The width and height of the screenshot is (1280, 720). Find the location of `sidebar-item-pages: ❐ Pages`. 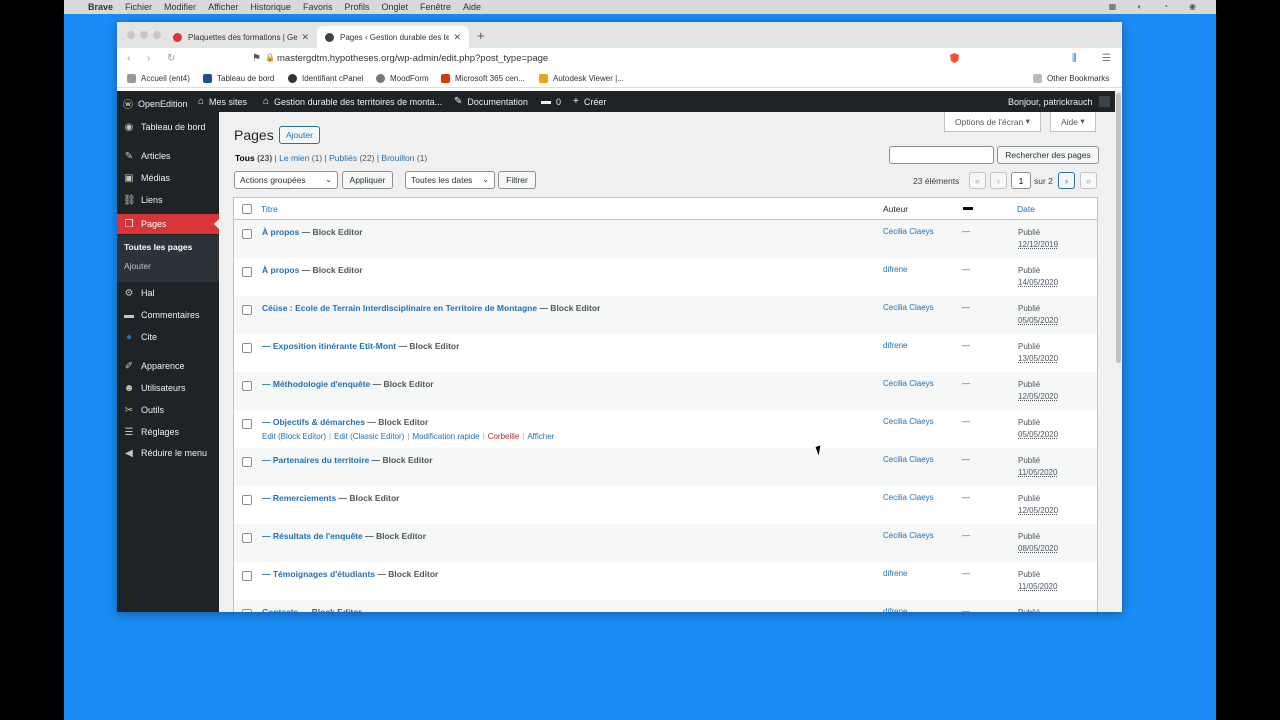

sidebar-item-pages: ❐ Pages is located at coordinates (168, 224).